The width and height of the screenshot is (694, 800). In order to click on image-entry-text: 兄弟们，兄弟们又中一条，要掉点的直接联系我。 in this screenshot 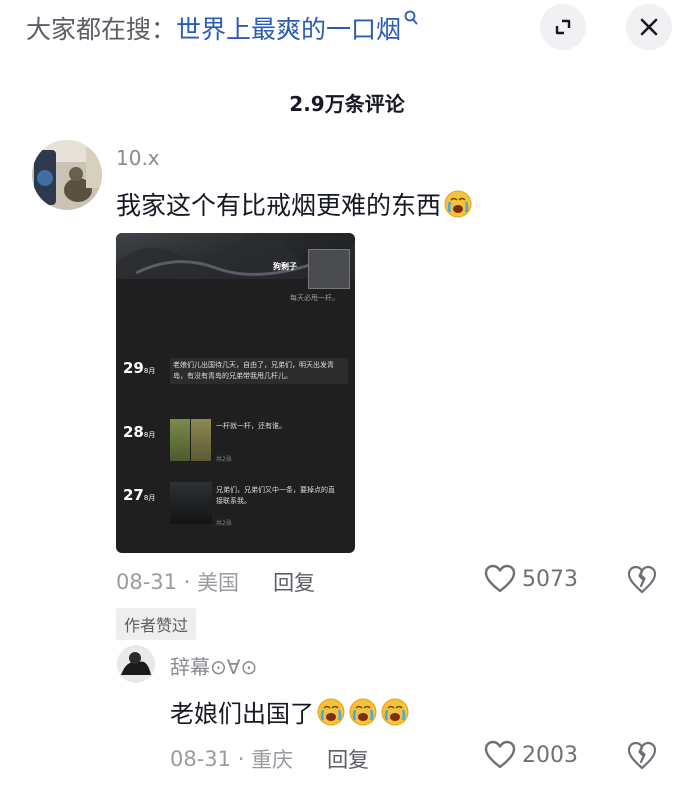, I will do `click(275, 495)`.